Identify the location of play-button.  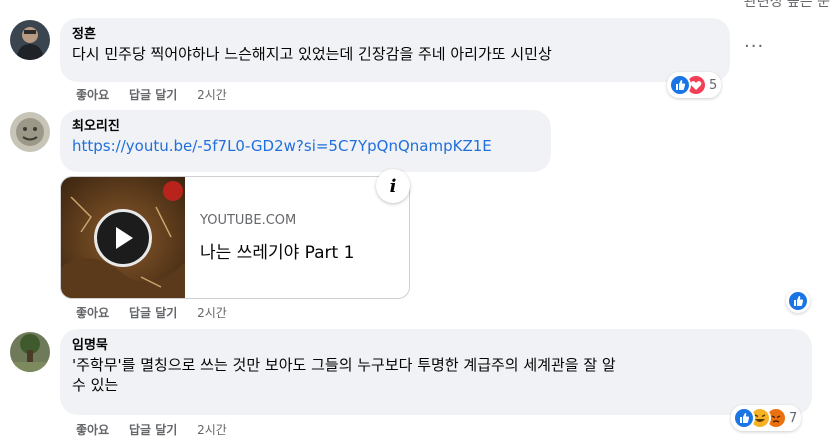
(123, 238).